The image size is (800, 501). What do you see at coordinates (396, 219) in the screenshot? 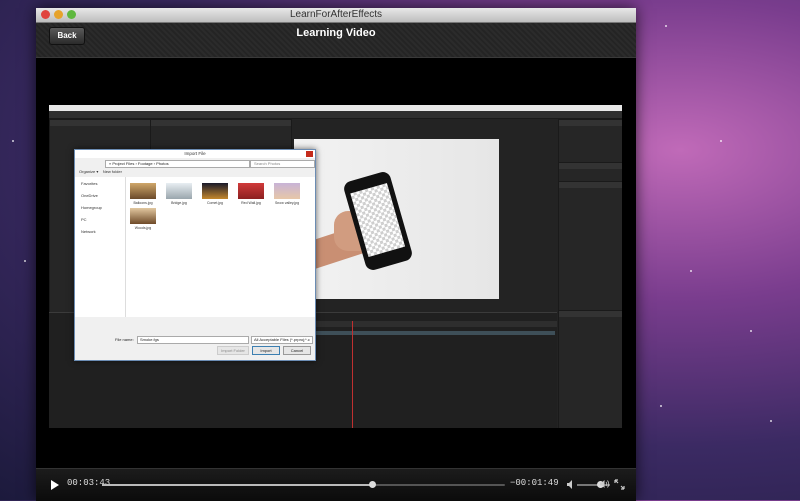
I see `composition-viewer` at bounding box center [396, 219].